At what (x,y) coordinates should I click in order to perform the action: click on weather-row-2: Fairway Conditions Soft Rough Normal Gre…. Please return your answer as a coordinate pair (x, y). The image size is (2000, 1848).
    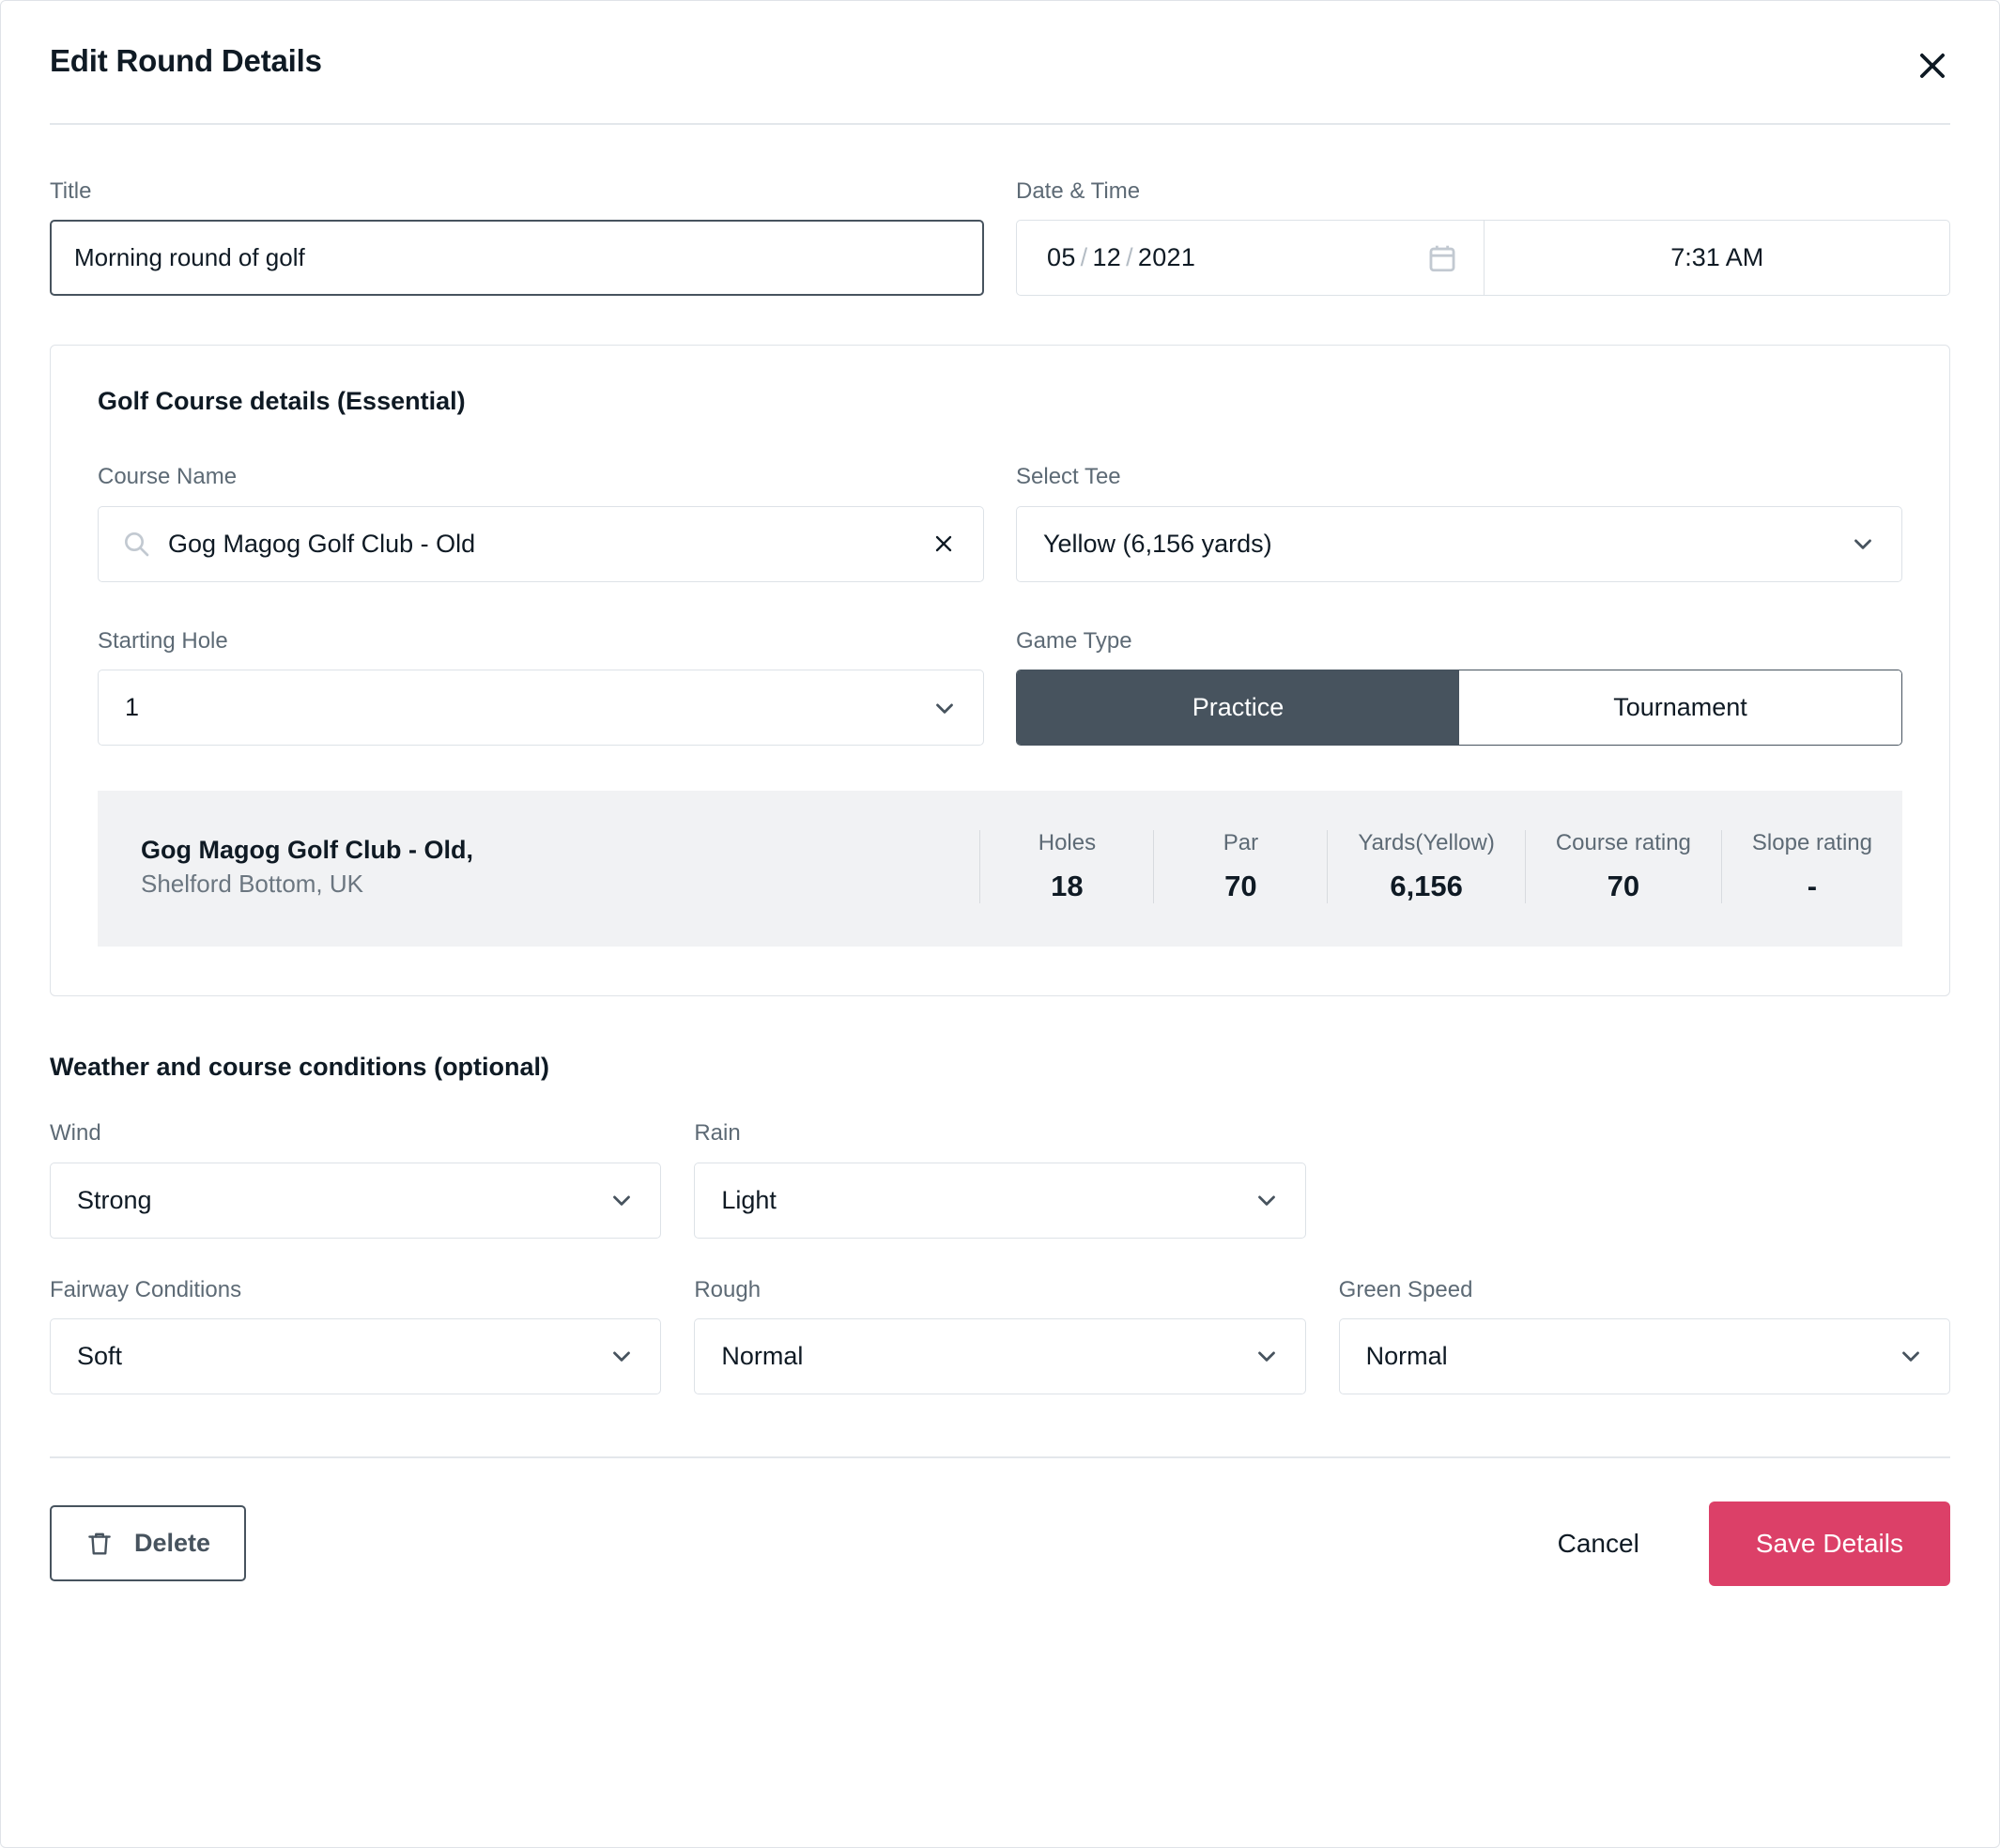
    Looking at the image, I should click on (1000, 1335).